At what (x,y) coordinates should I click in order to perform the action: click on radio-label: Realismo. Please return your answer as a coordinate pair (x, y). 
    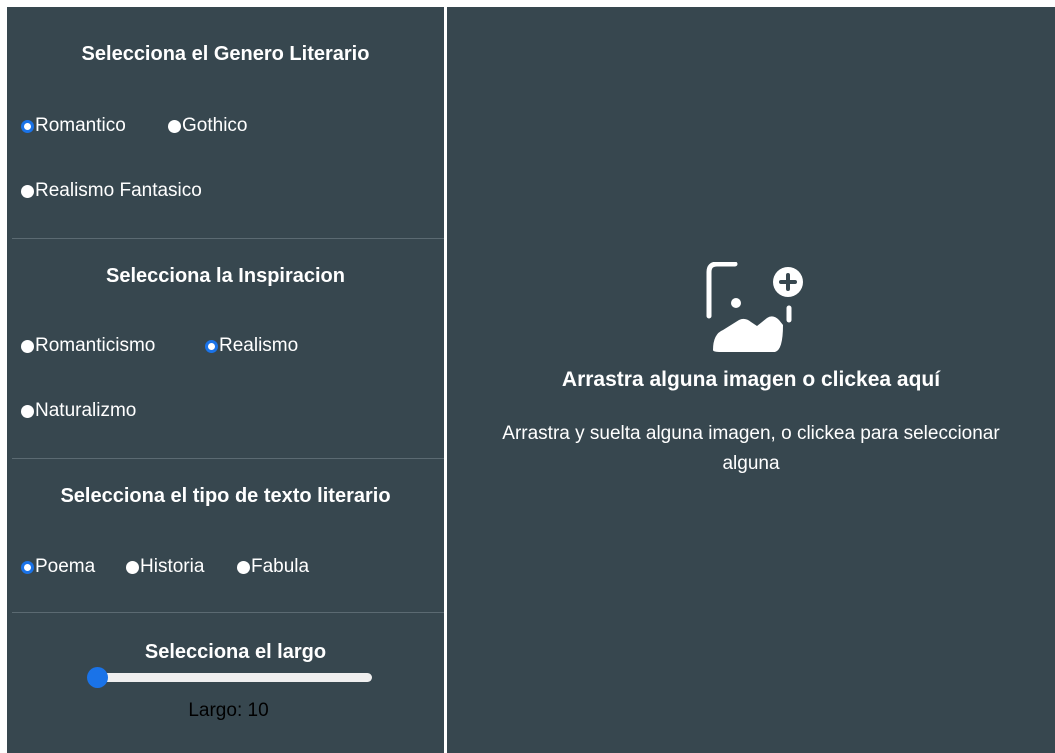
    Looking at the image, I should click on (259, 345).